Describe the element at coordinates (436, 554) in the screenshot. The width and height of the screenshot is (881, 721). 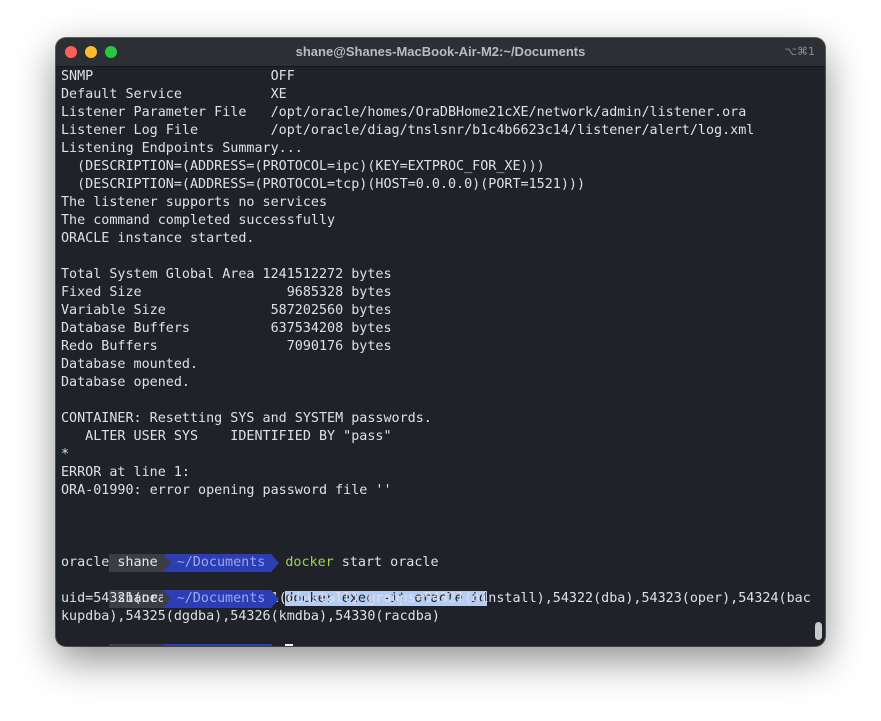
I see `prompt-line: shane ~/Documents docker start oracle` at that location.